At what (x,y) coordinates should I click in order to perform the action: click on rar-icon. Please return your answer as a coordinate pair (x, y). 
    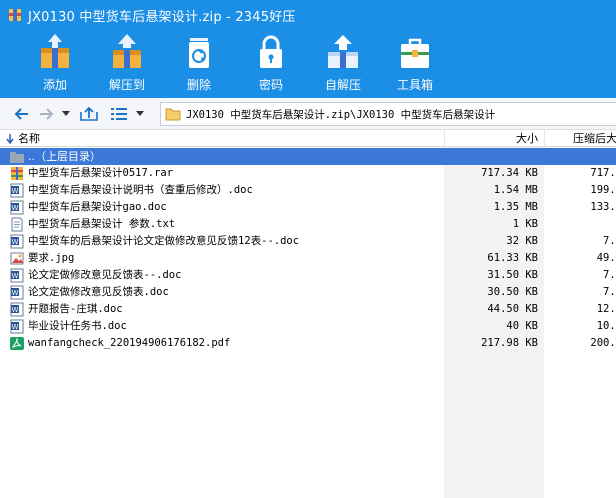
    Looking at the image, I should click on (17, 173).